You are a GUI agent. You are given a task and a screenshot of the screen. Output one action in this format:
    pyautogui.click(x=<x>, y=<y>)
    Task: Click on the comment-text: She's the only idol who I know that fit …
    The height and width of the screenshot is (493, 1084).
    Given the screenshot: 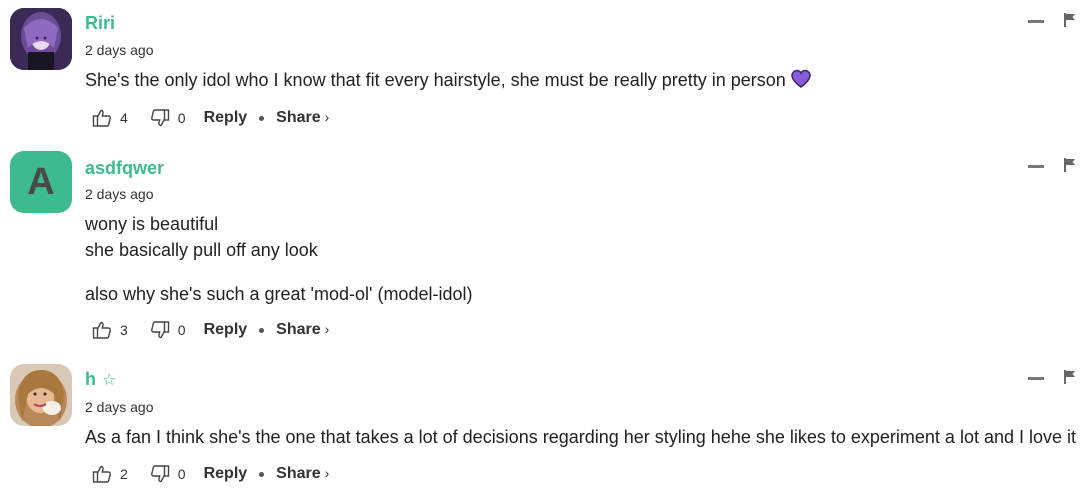 What is the action you would take?
    pyautogui.click(x=435, y=80)
    